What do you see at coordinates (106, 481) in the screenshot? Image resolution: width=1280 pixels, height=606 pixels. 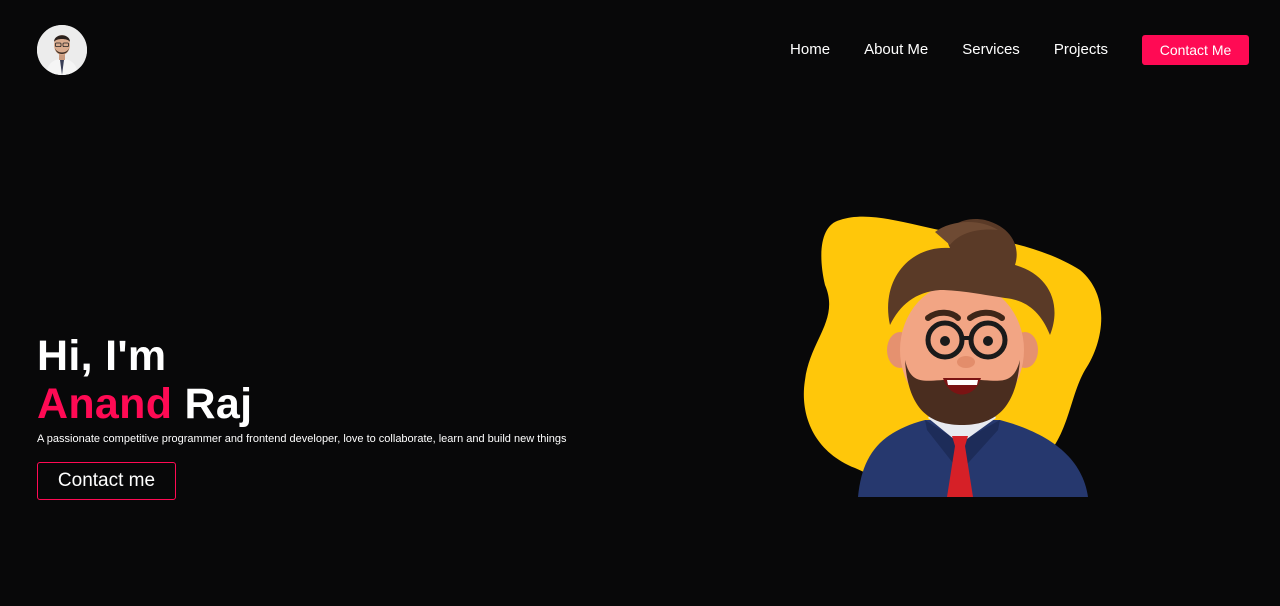 I see `contact-me-hero-button: Contact me` at bounding box center [106, 481].